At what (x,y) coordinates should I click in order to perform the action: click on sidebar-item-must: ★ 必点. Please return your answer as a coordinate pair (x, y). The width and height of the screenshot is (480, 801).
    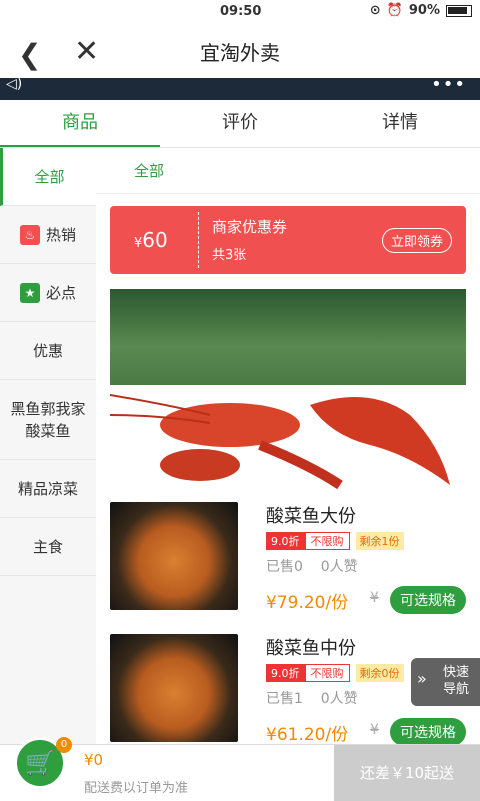
    Looking at the image, I should click on (48, 293).